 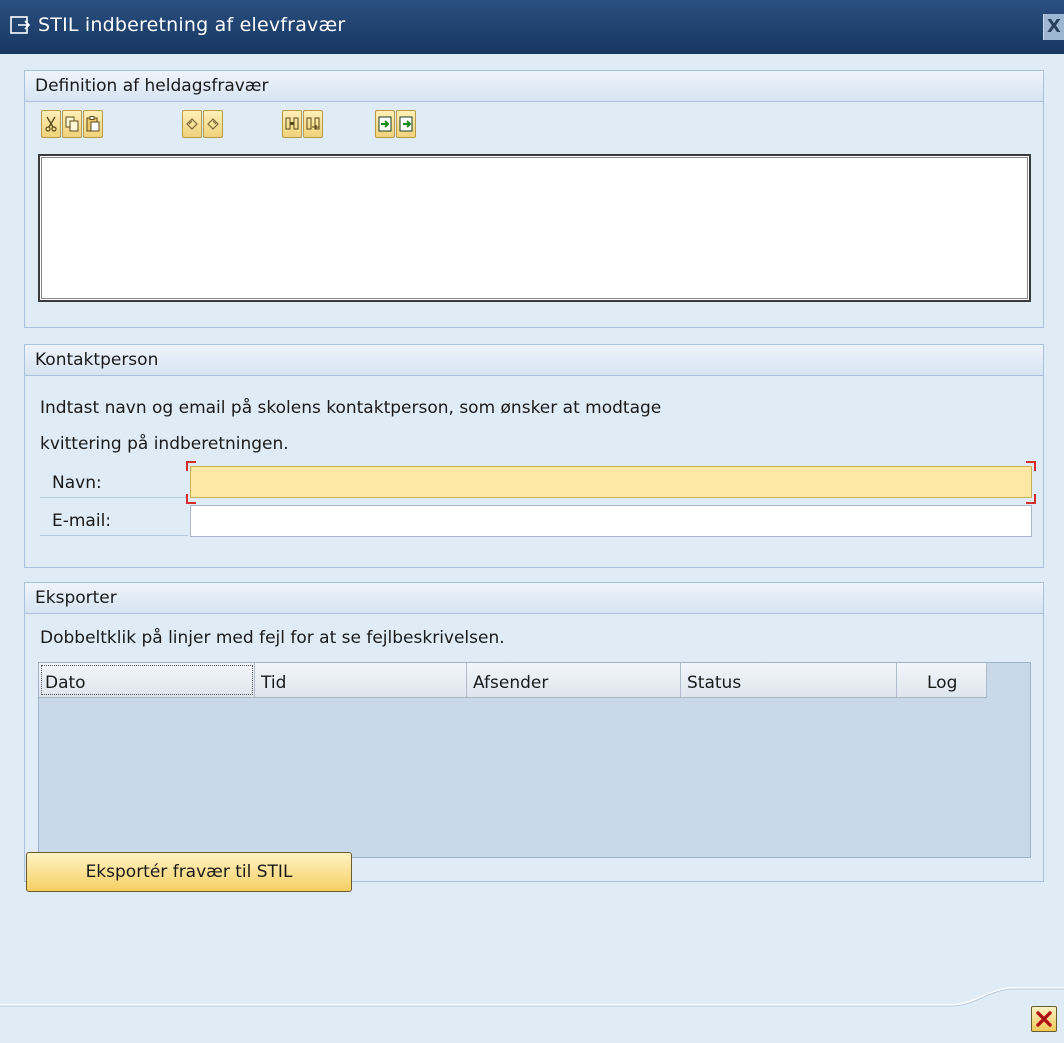 I want to click on undo-icon, so click(x=192, y=124).